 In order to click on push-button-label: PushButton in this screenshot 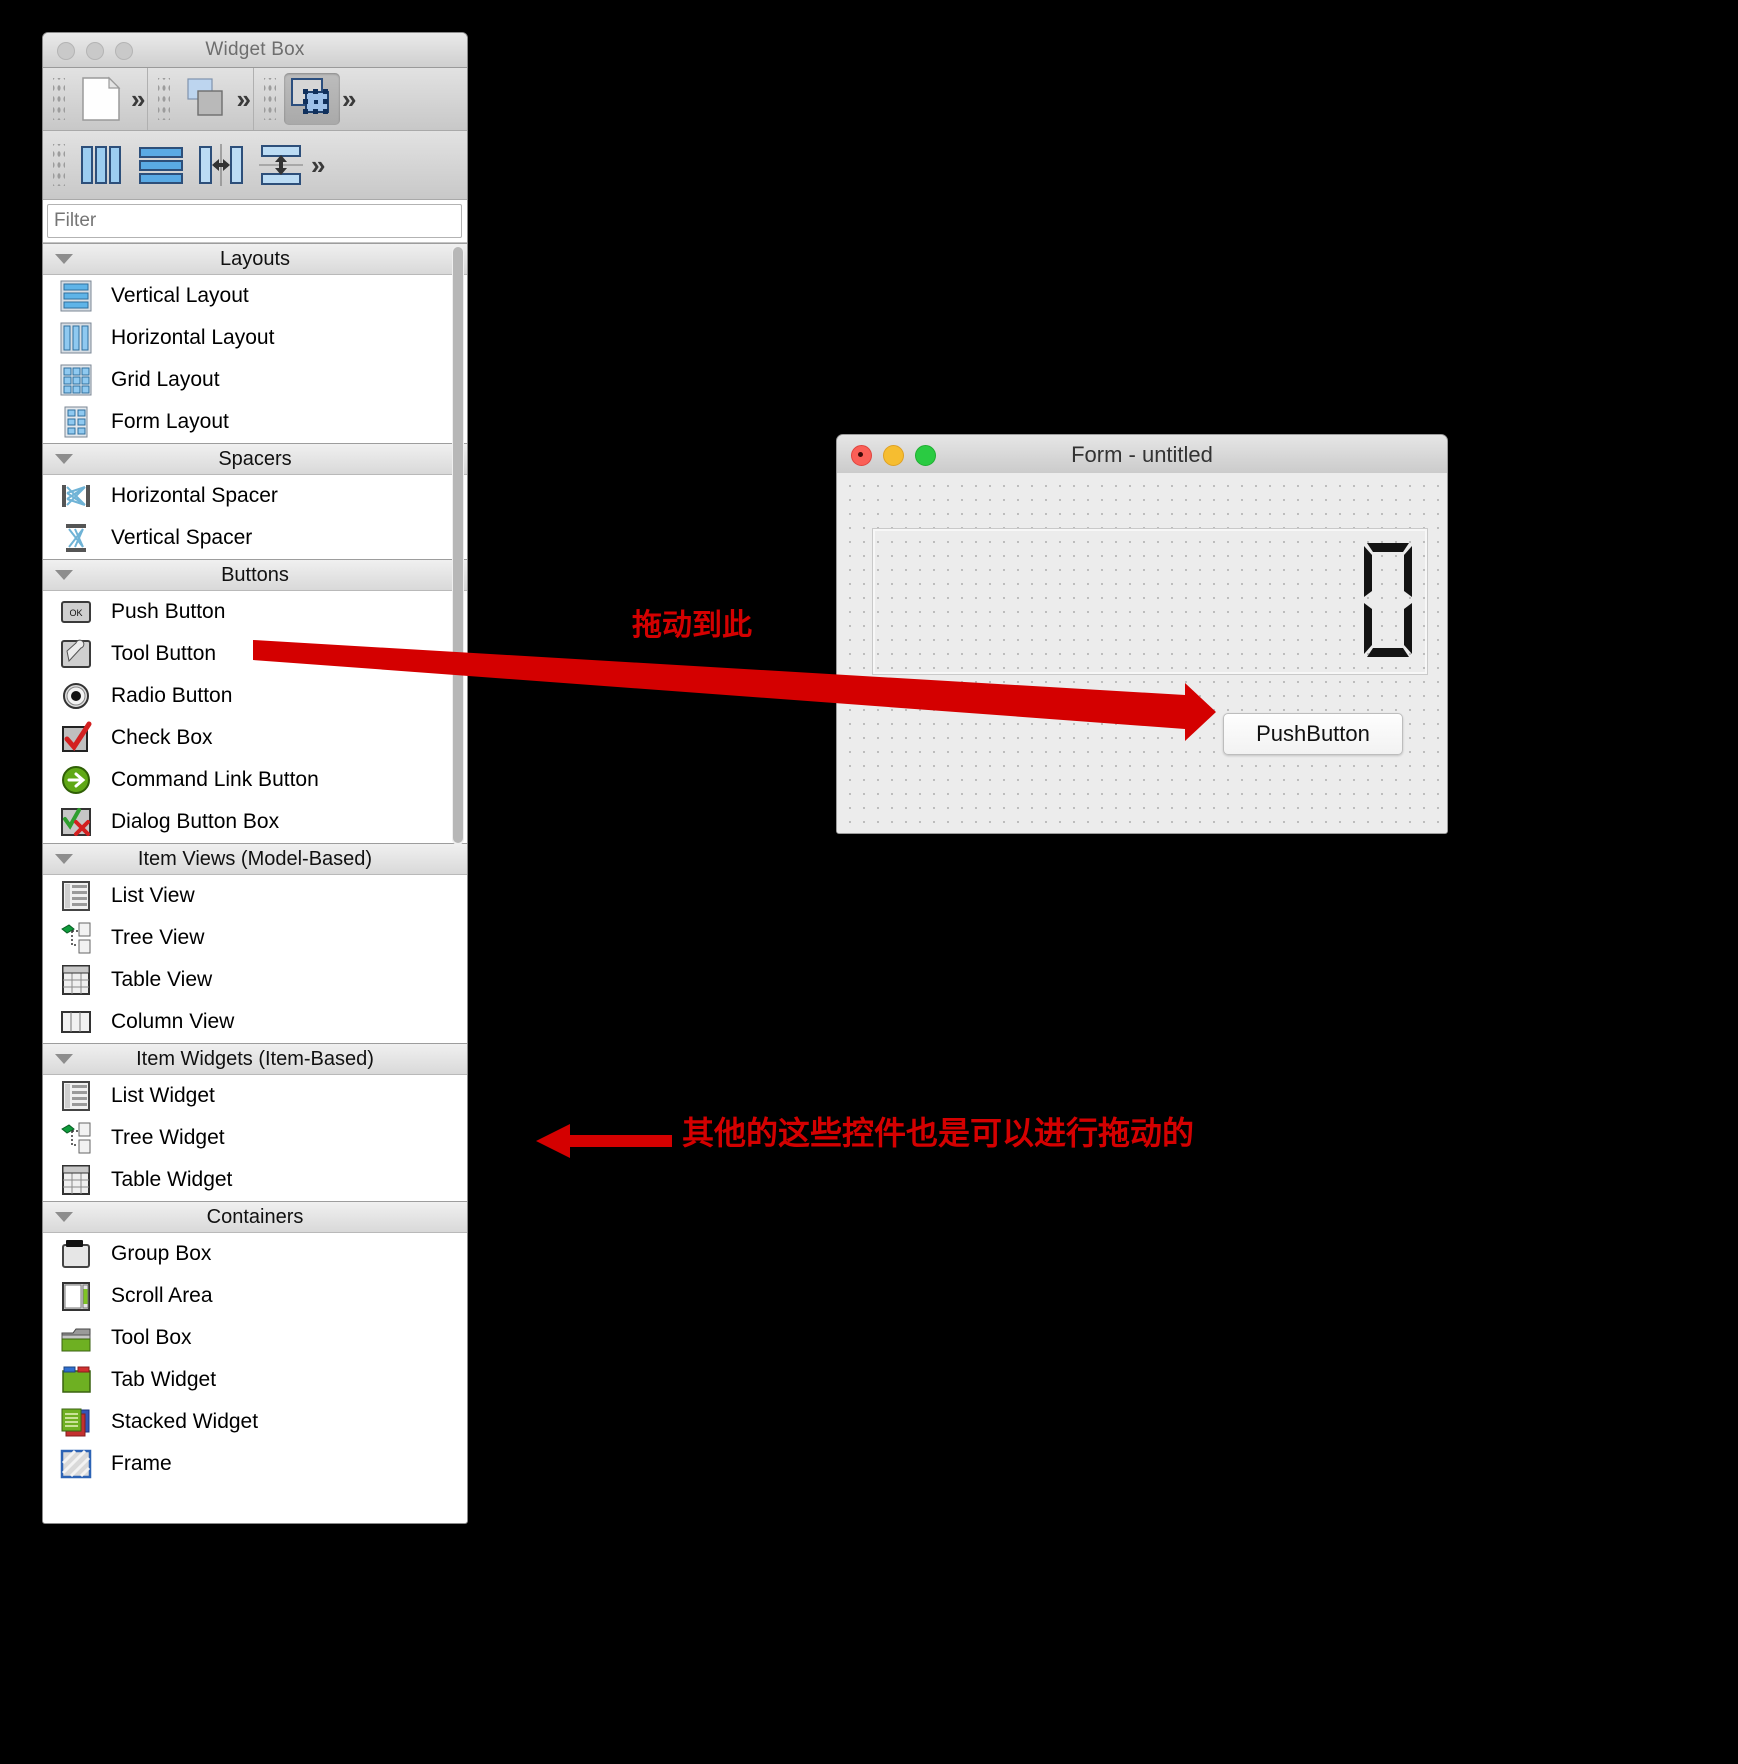, I will do `click(1313, 733)`.